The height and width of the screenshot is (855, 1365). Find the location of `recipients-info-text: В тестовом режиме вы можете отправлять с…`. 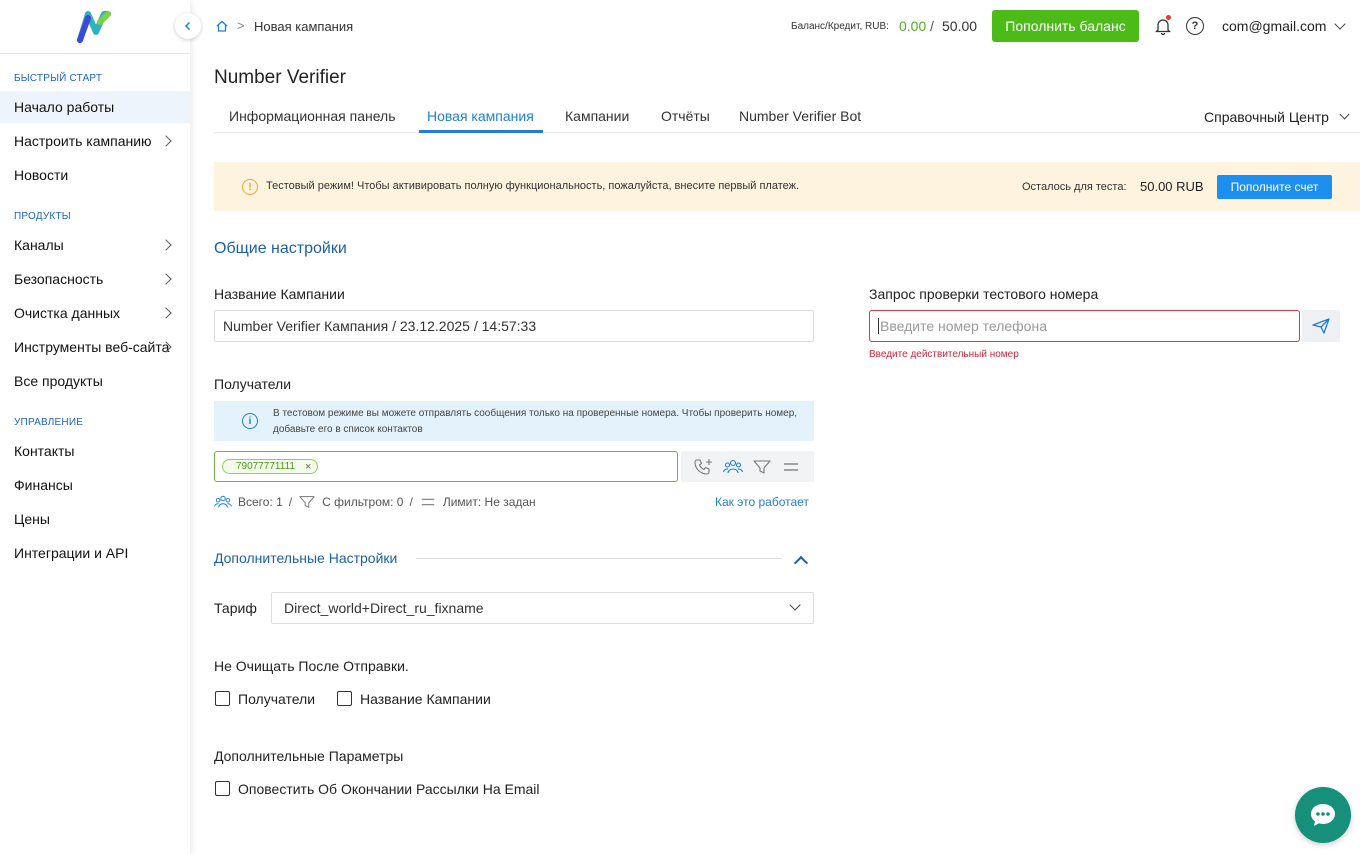

recipients-info-text: В тестовом режиме вы можете отправлять с… is located at coordinates (535, 421).